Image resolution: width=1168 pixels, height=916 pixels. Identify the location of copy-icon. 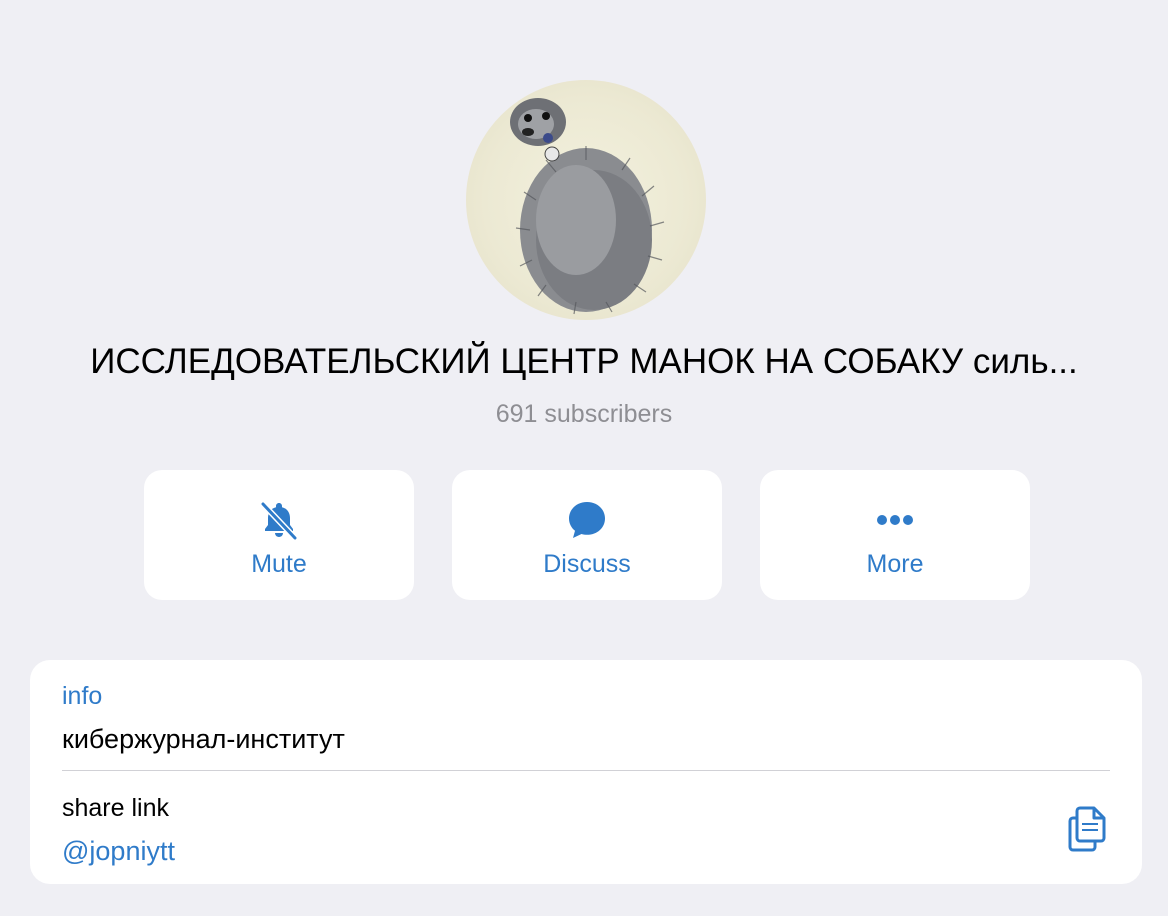
(1088, 828).